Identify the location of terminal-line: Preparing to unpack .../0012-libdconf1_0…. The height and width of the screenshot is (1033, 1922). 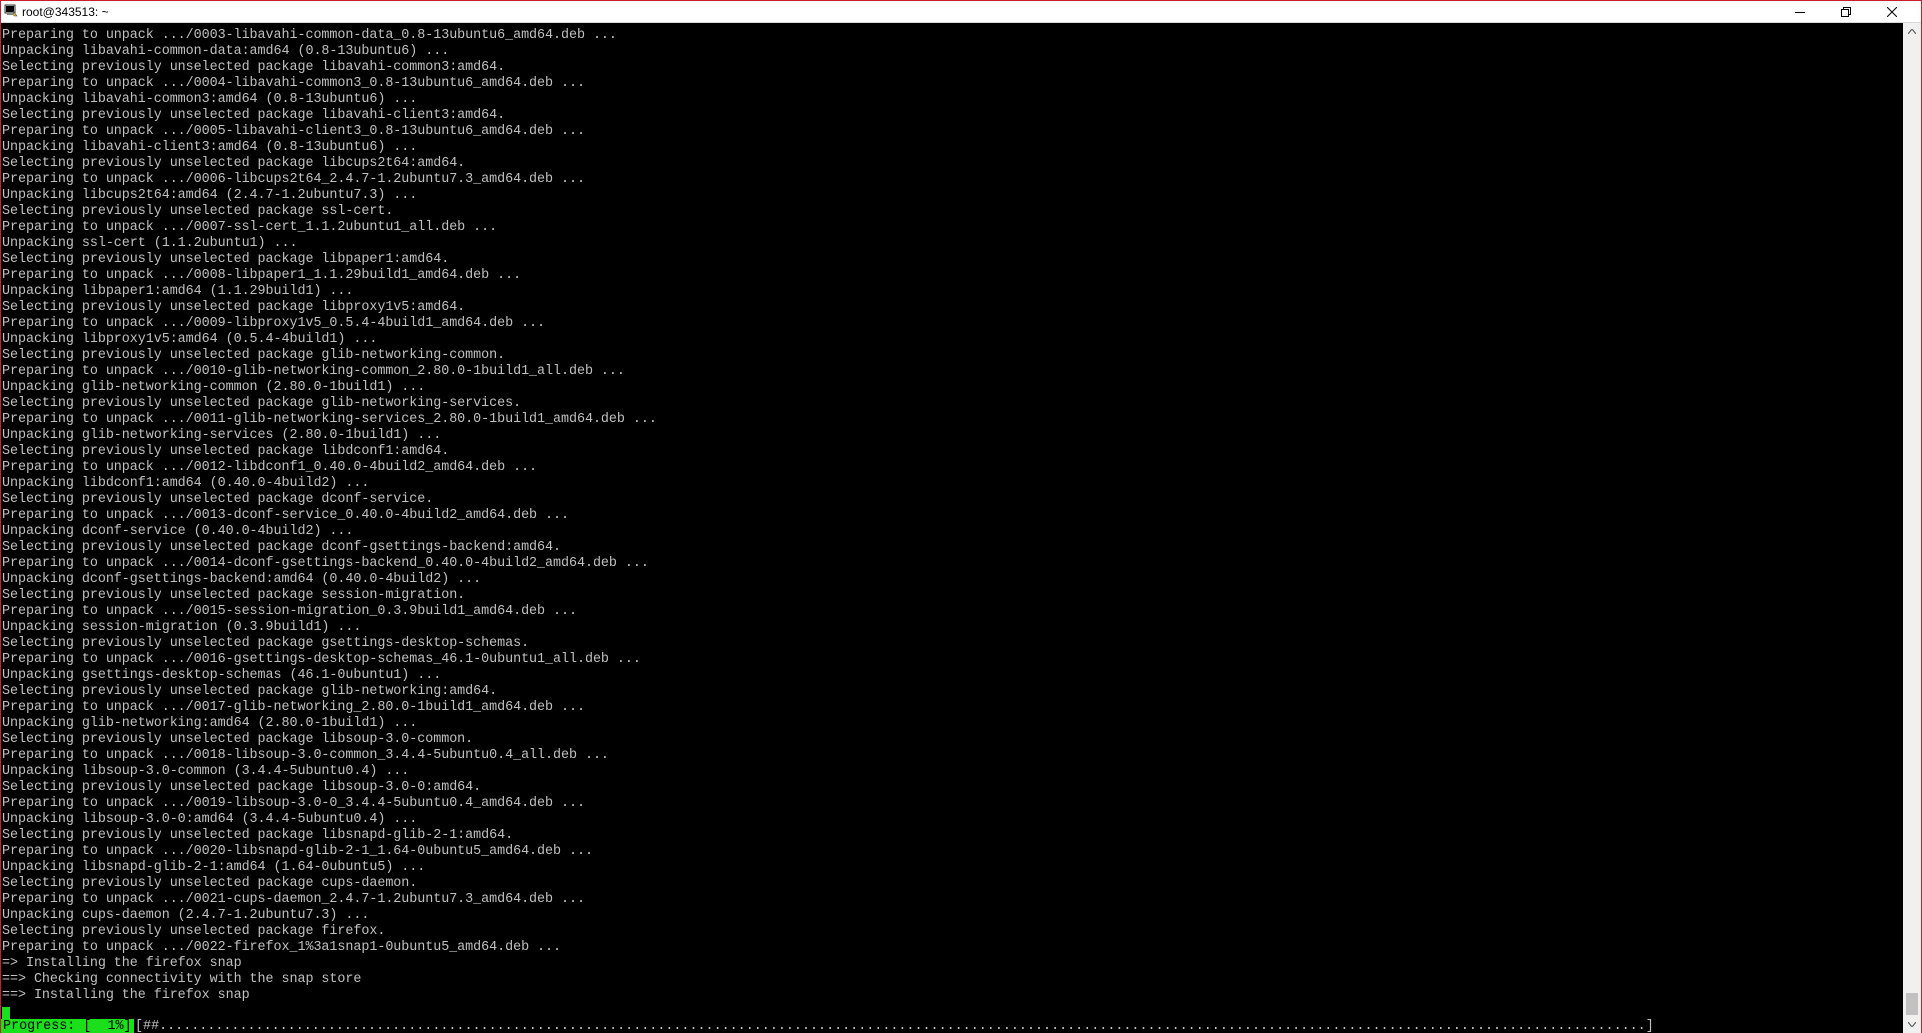
(270, 467).